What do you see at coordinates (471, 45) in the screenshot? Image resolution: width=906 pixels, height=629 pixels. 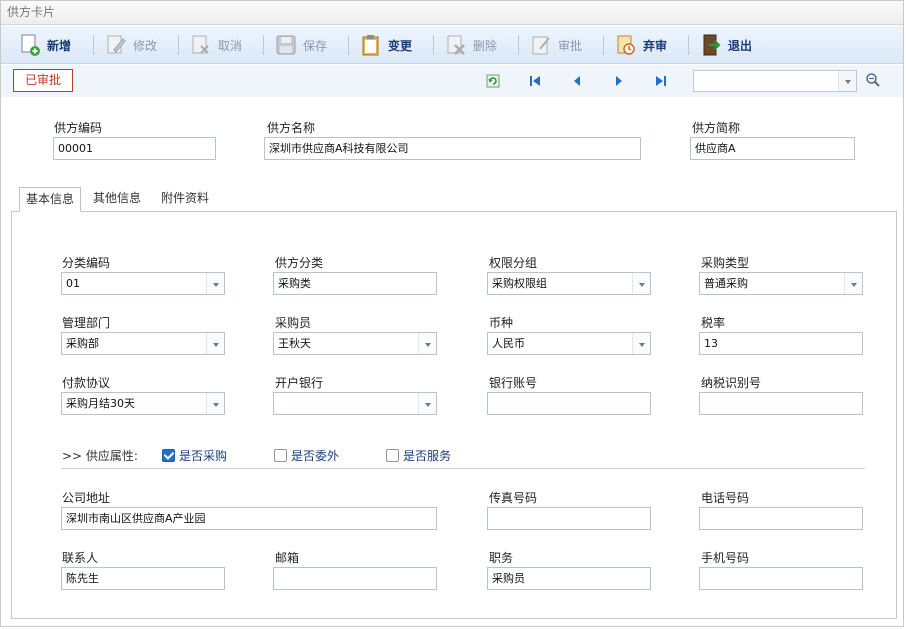 I see `delete-button: 删除` at bounding box center [471, 45].